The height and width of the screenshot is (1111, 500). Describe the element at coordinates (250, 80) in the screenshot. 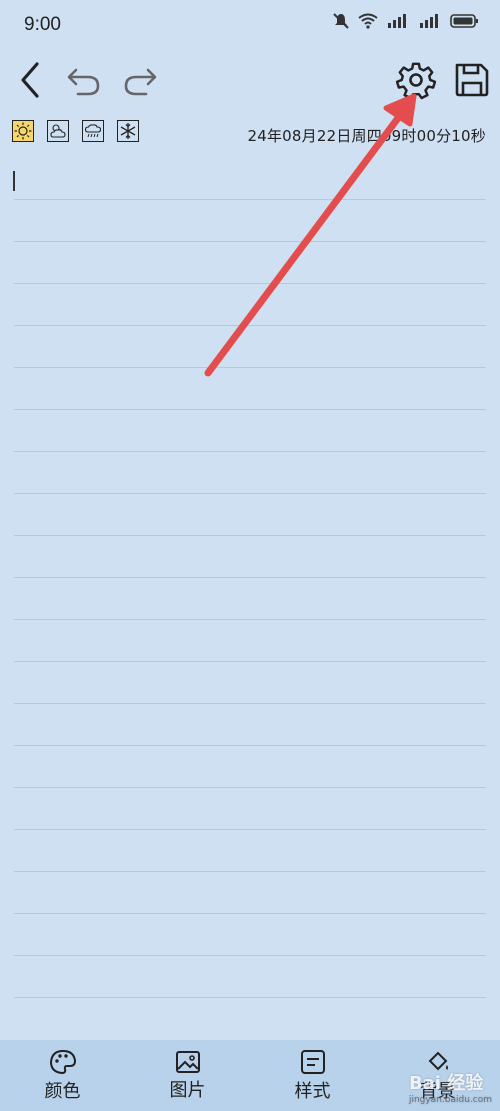

I see `editor-toolbar` at that location.